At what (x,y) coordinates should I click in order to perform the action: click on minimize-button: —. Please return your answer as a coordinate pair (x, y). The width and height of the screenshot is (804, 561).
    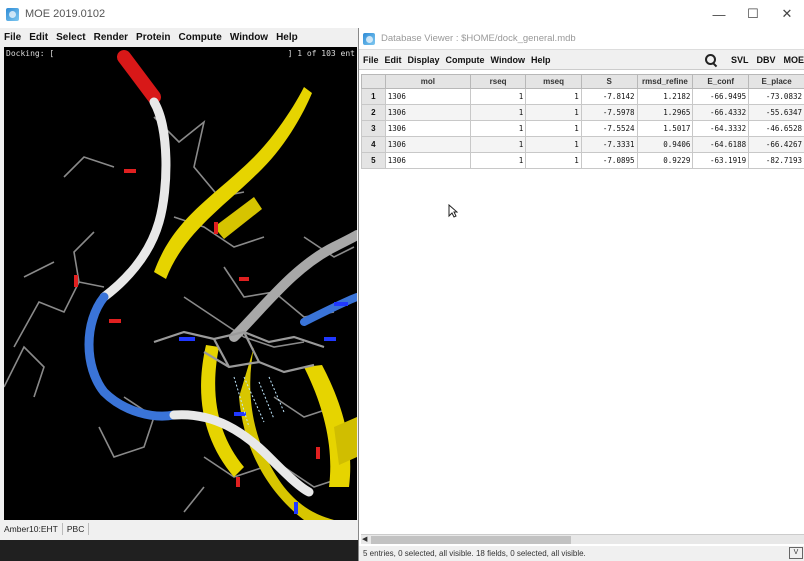
    Looking at the image, I should click on (719, 14).